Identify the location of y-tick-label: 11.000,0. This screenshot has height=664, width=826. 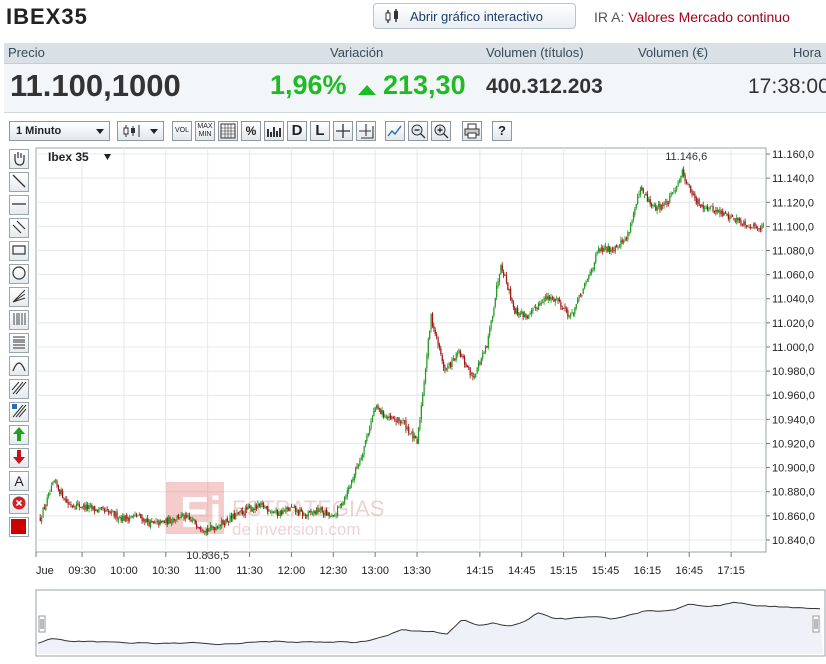
(793, 348).